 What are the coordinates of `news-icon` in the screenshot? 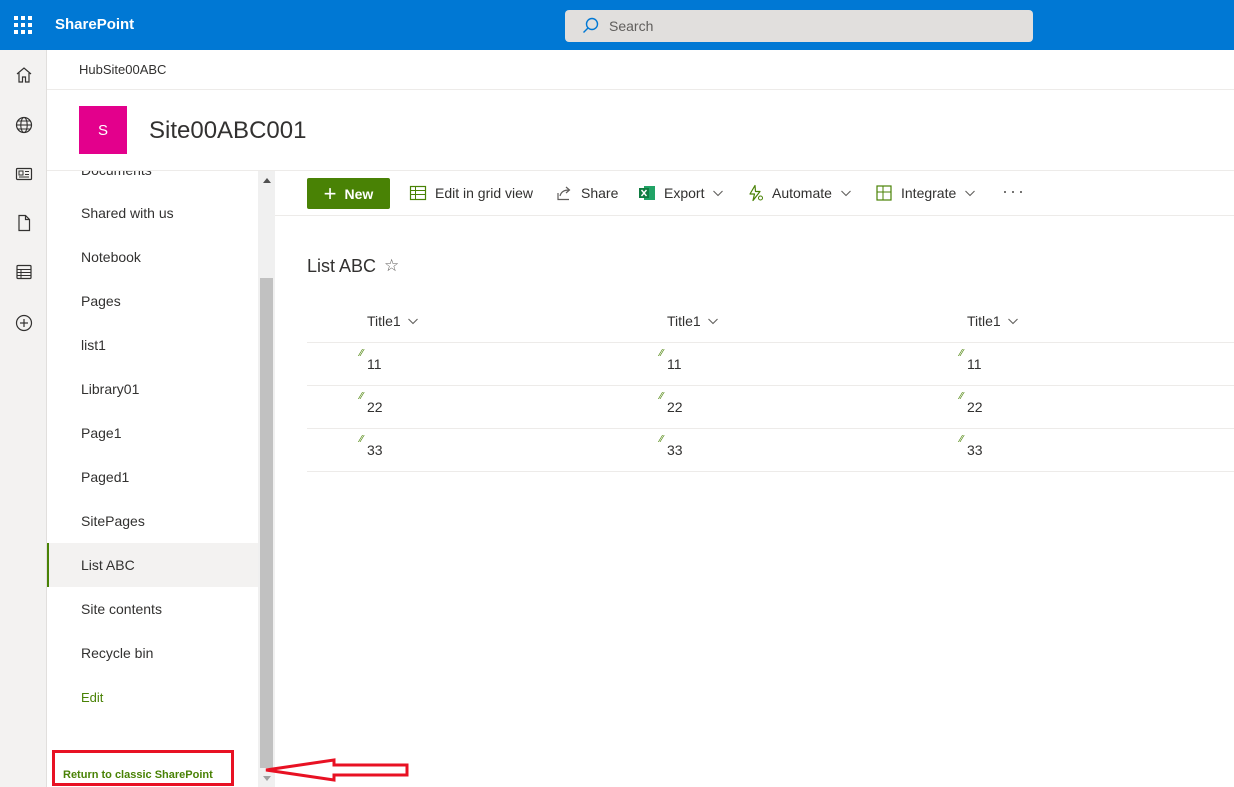 It's located at (23, 174).